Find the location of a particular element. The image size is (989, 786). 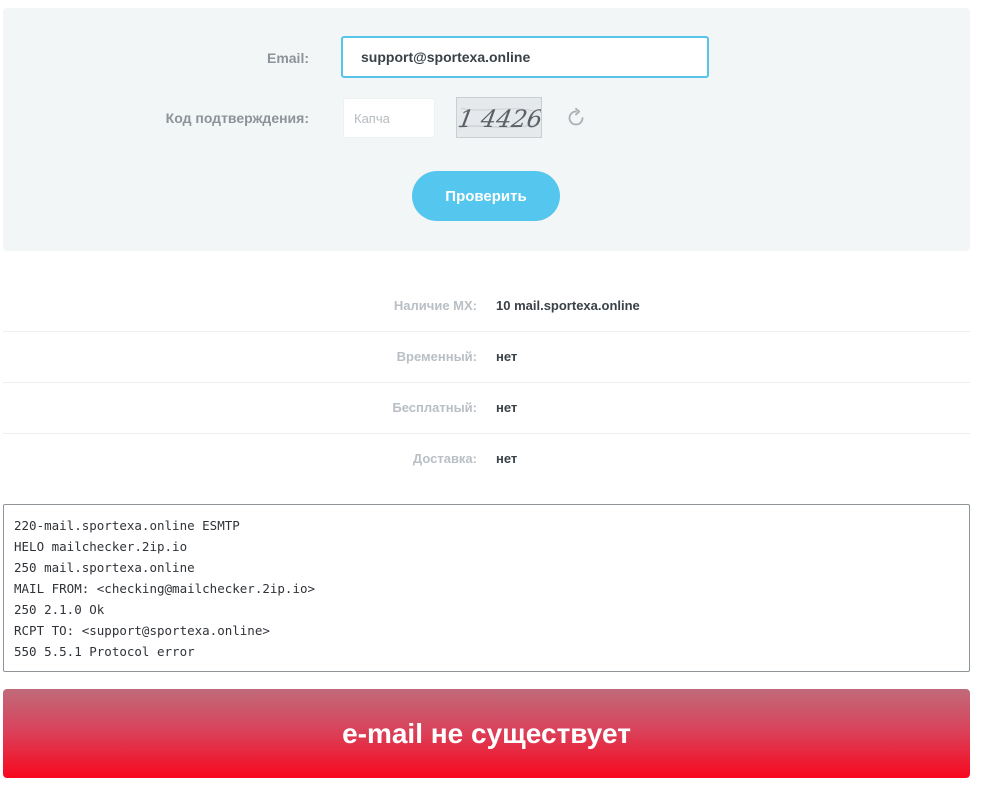

captcha-text: 1 4426 is located at coordinates (499, 119).